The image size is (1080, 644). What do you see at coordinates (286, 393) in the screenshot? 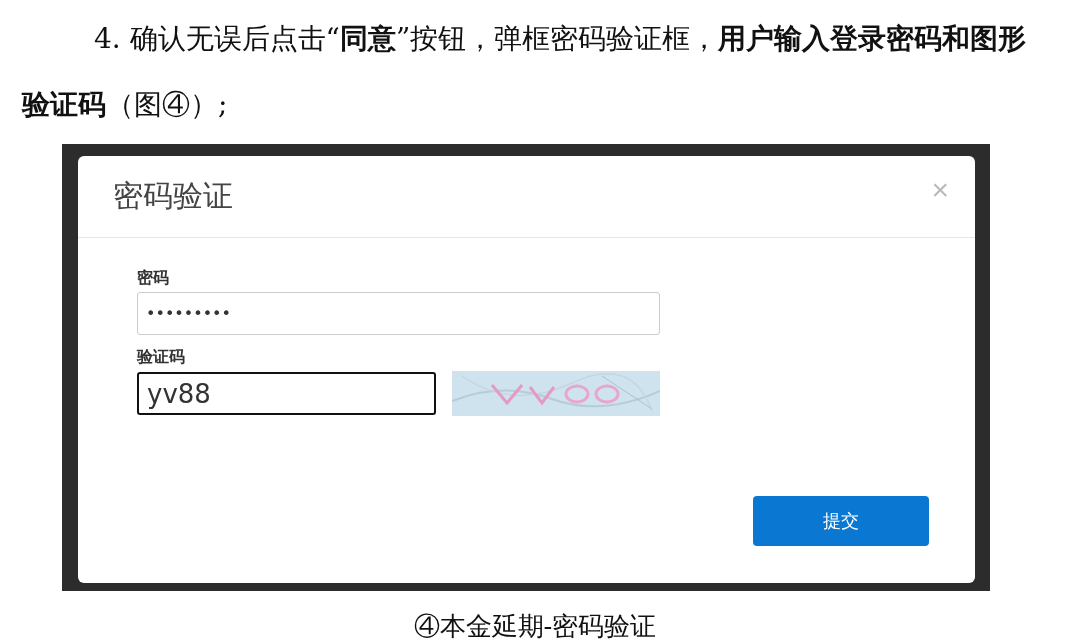
I see `captcha-field: yv88` at bounding box center [286, 393].